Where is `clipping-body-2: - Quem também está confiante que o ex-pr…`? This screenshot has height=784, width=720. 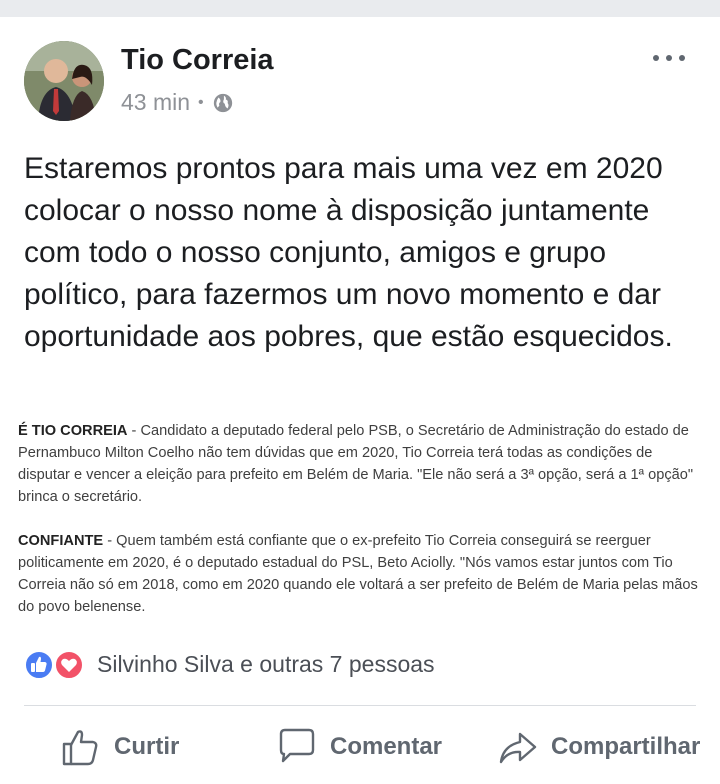 clipping-body-2: - Quem também está confiante que o ex-pr… is located at coordinates (358, 574).